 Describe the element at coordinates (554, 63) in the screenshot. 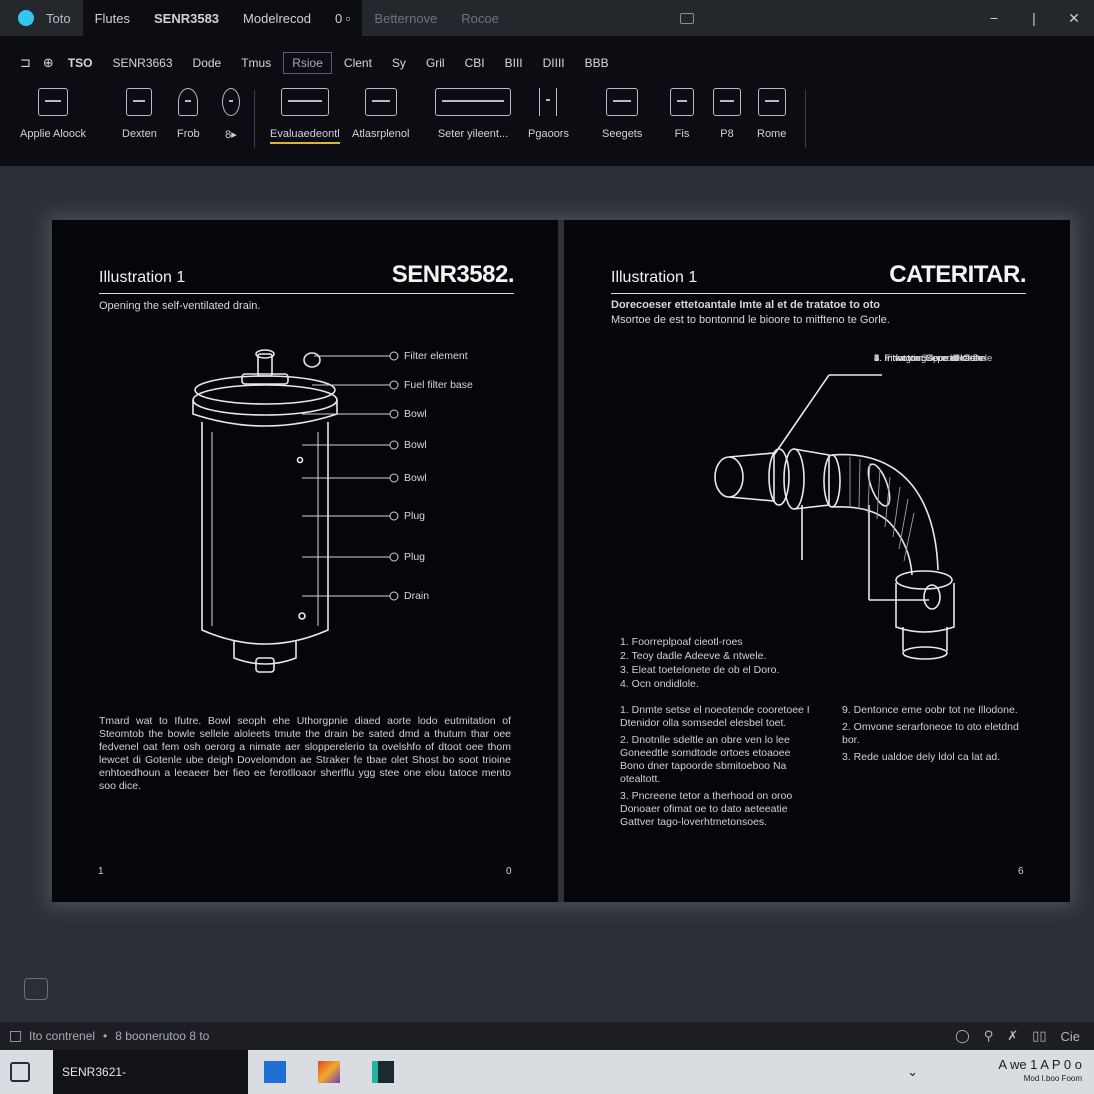

I see `menu-item-diiii: DIIII` at that location.